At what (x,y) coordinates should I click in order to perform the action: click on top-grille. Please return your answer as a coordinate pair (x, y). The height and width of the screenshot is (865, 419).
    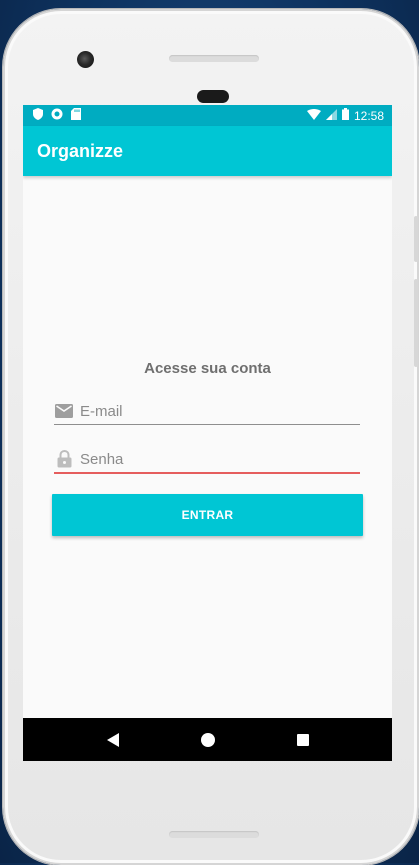
    Looking at the image, I should click on (214, 58).